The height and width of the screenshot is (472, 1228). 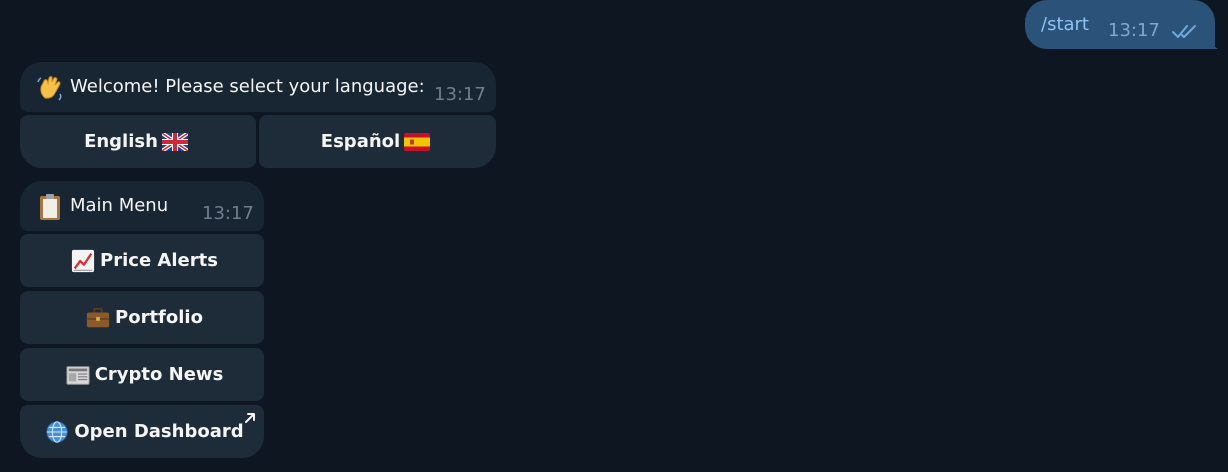 I want to click on message-text: /start, so click(x=1065, y=24).